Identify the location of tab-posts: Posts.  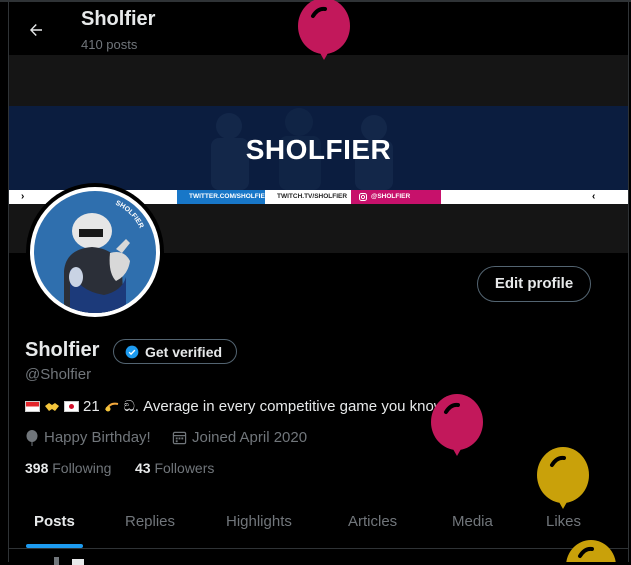
(54, 521).